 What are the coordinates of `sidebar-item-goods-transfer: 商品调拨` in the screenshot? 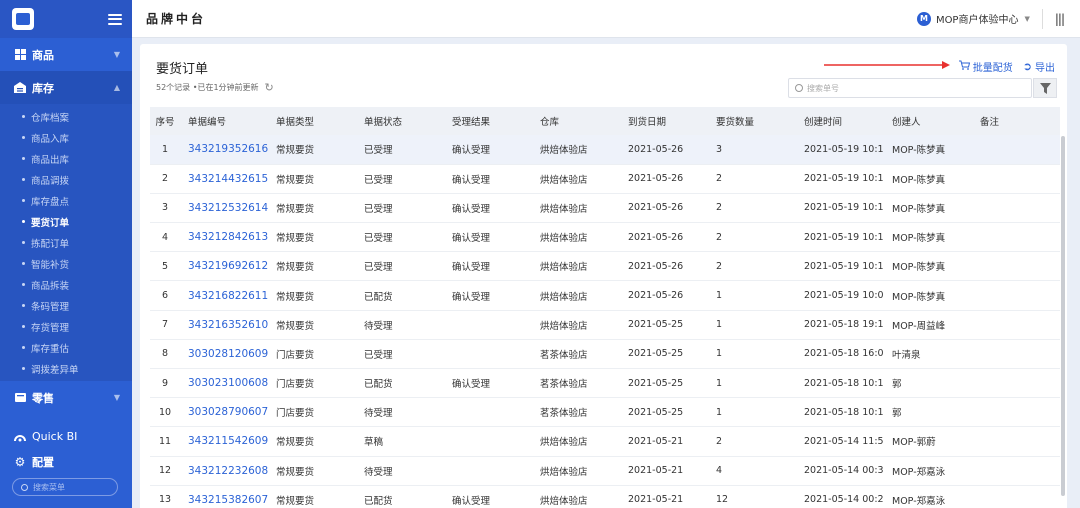 It's located at (66, 179).